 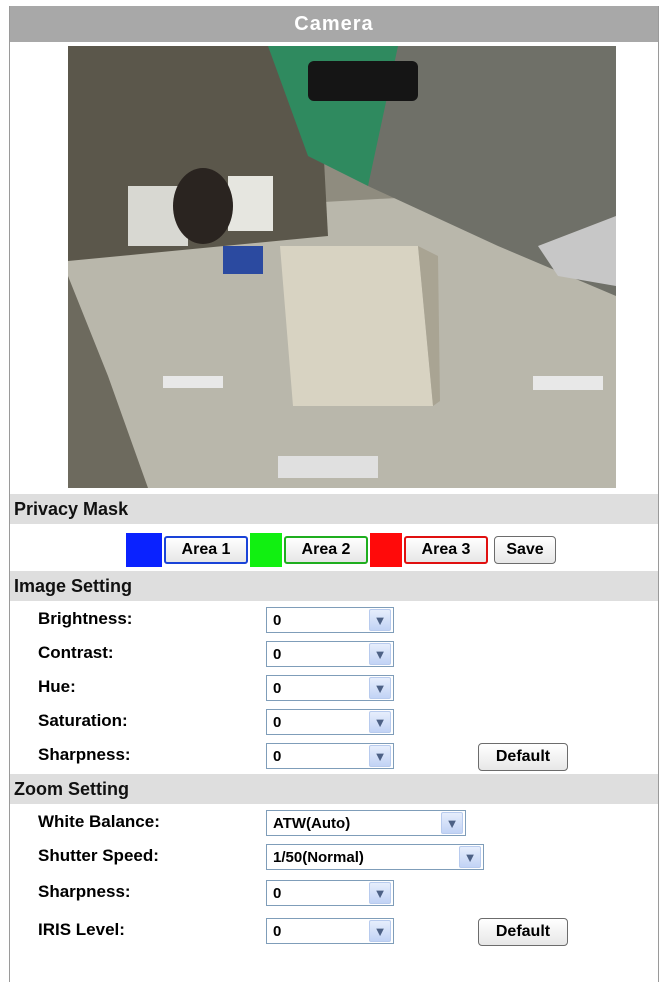 What do you see at coordinates (523, 757) in the screenshot?
I see `image-default-button: Default` at bounding box center [523, 757].